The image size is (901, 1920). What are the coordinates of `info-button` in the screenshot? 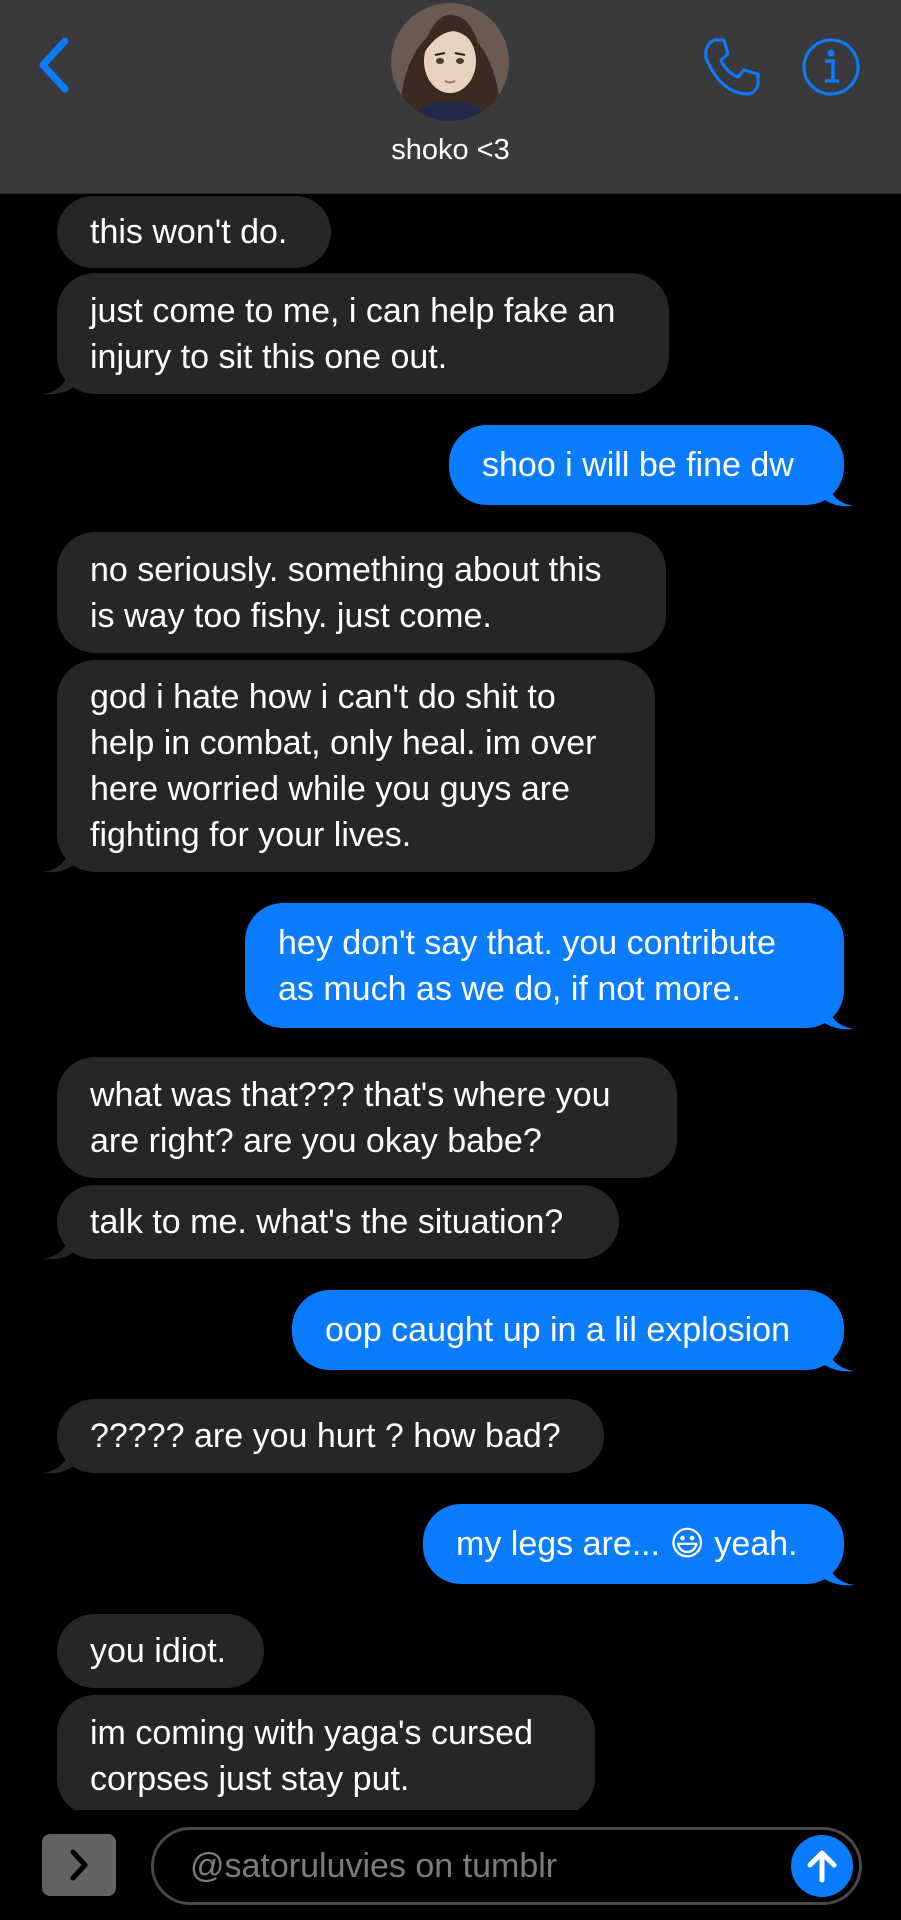 It's located at (831, 67).